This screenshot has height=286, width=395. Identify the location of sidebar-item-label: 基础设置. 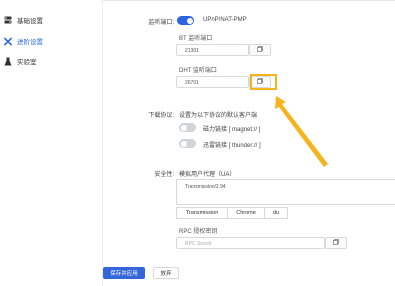
(30, 21).